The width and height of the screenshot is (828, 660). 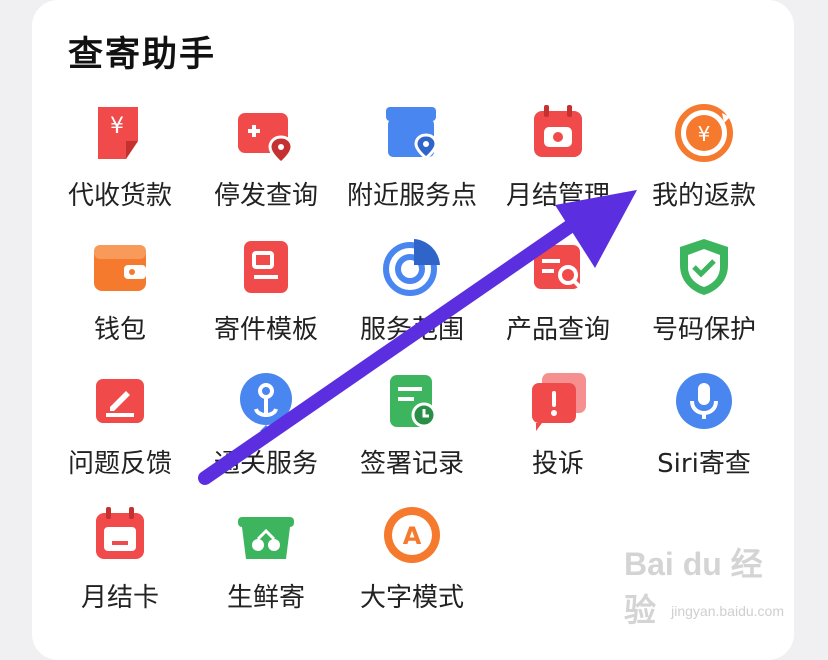 What do you see at coordinates (558, 267) in the screenshot?
I see `product-query-icon` at bounding box center [558, 267].